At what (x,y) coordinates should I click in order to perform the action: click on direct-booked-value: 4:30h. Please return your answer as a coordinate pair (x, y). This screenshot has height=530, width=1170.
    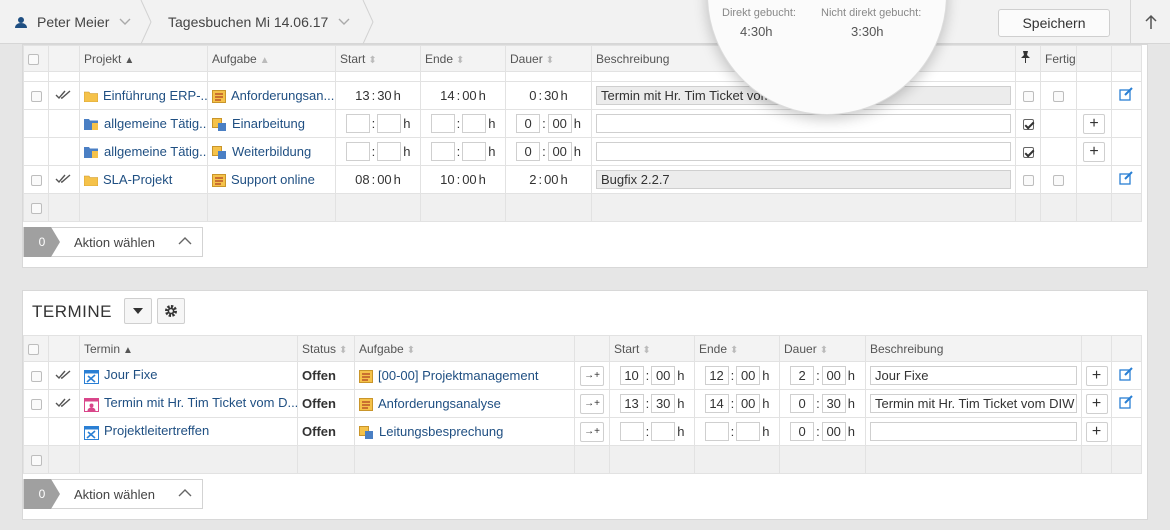
    Looking at the image, I should click on (756, 31).